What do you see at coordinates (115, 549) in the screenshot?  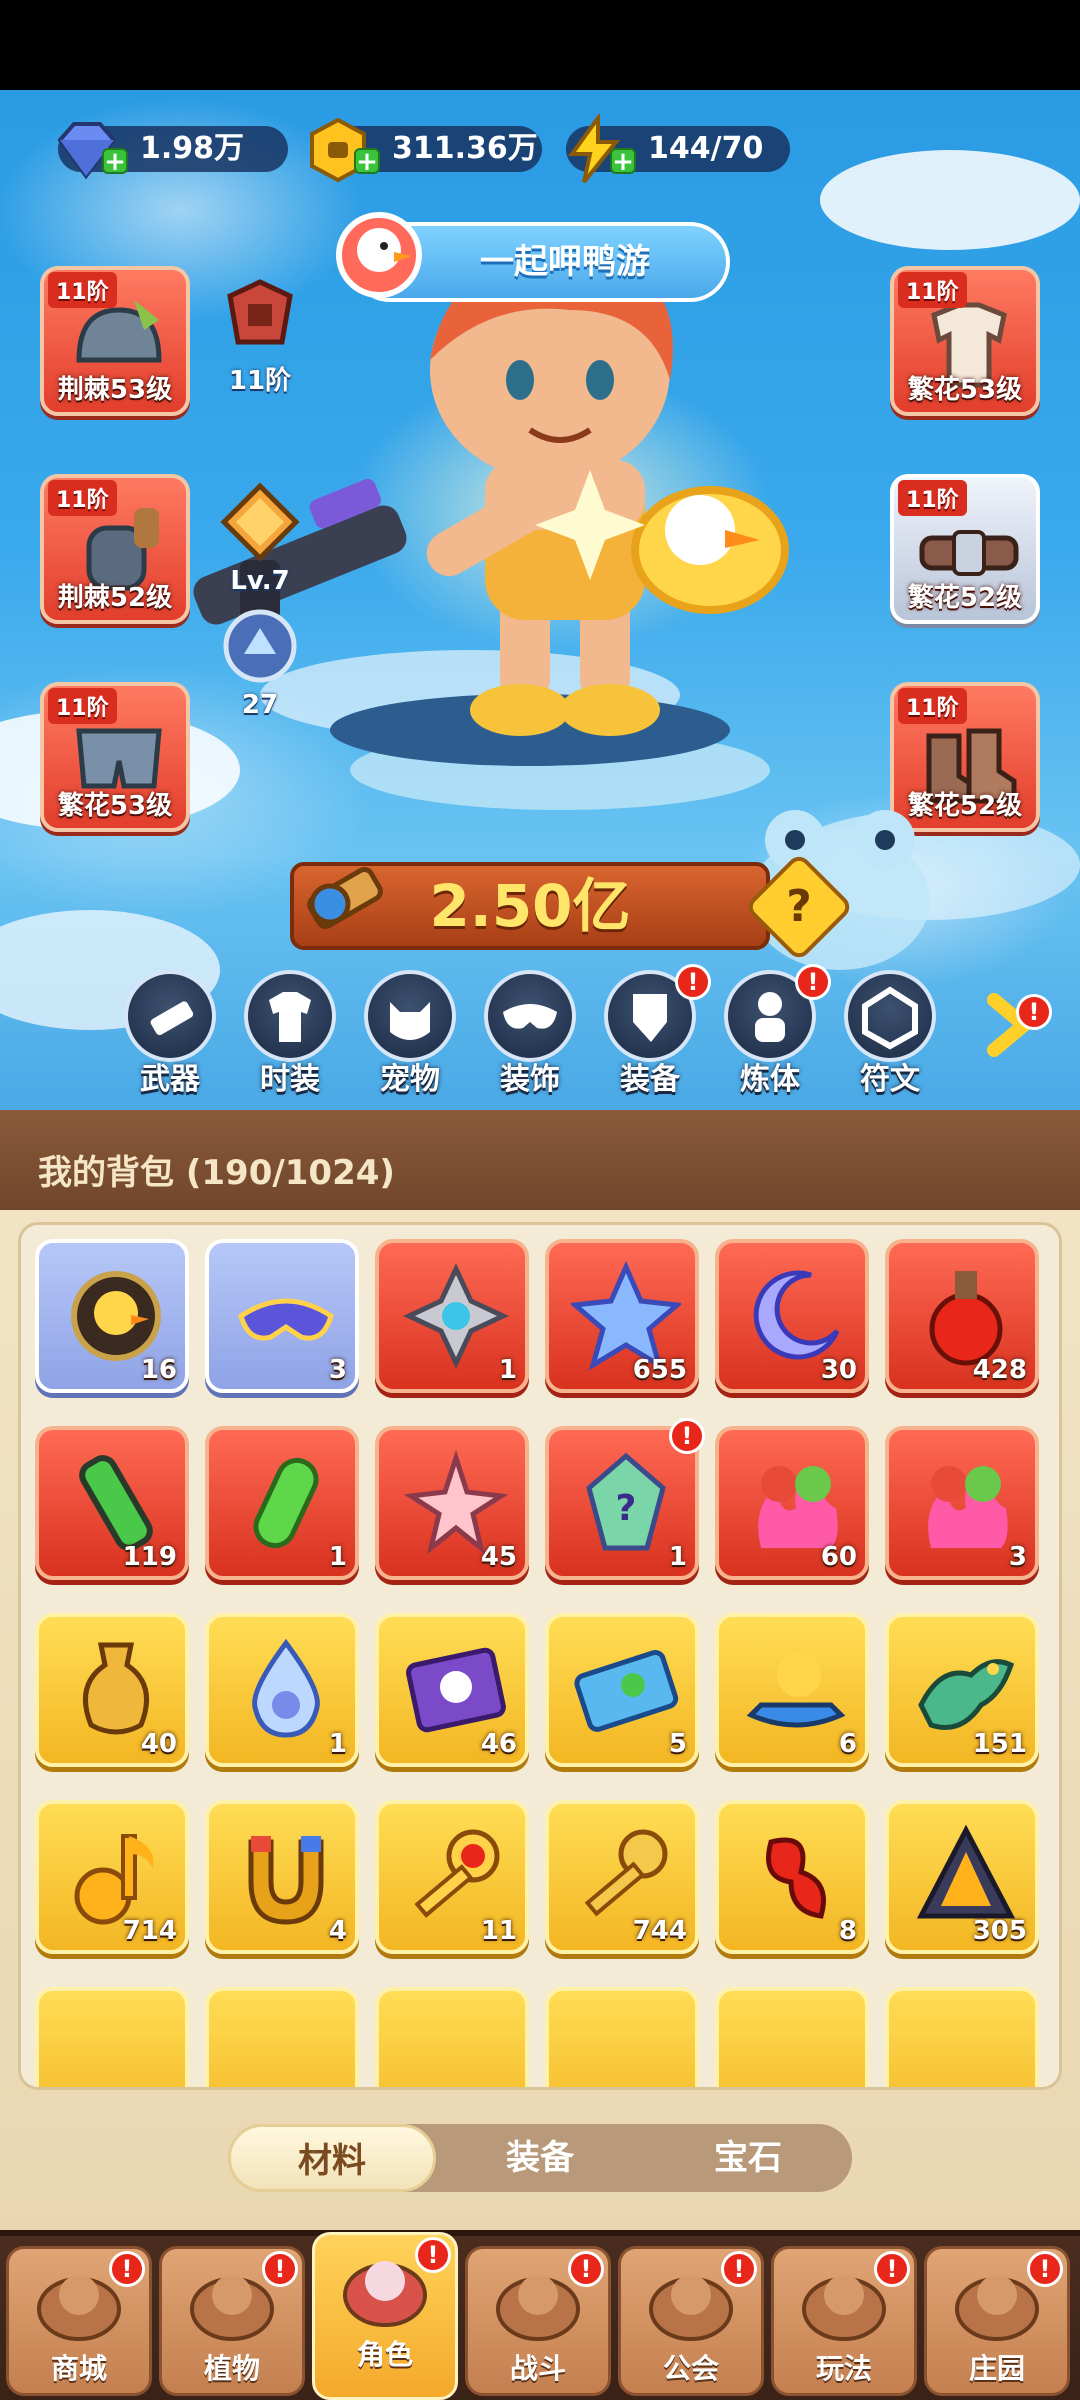 I see `equip-slot-gloves: 11阶 荆棘52级` at bounding box center [115, 549].